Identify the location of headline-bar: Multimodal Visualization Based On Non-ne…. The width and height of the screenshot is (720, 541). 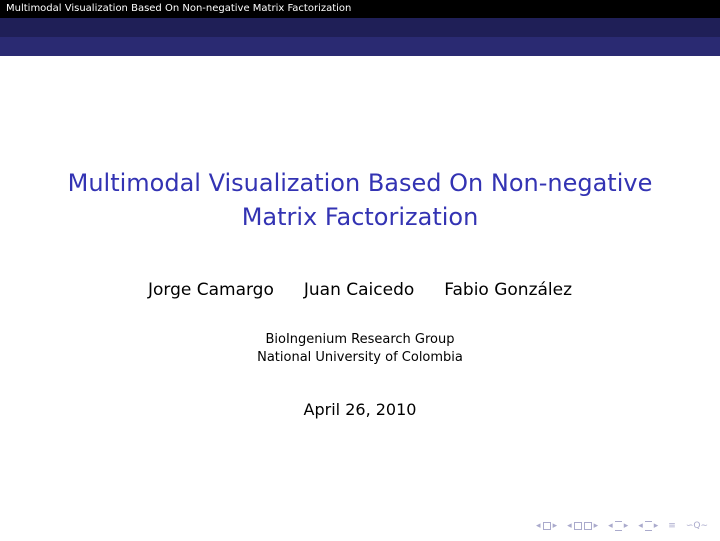
(360, 9).